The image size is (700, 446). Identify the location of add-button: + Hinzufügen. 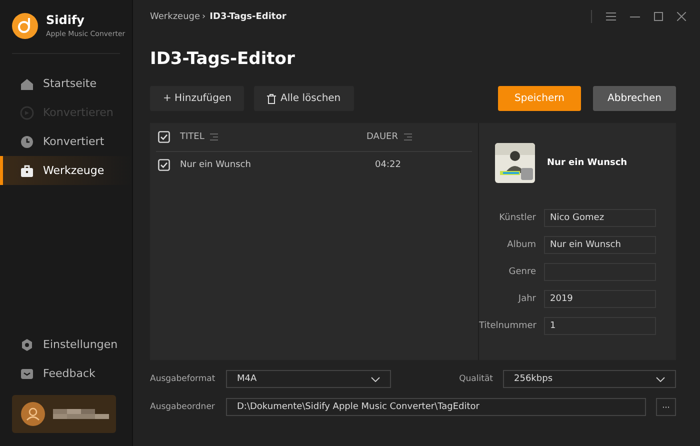
(197, 98).